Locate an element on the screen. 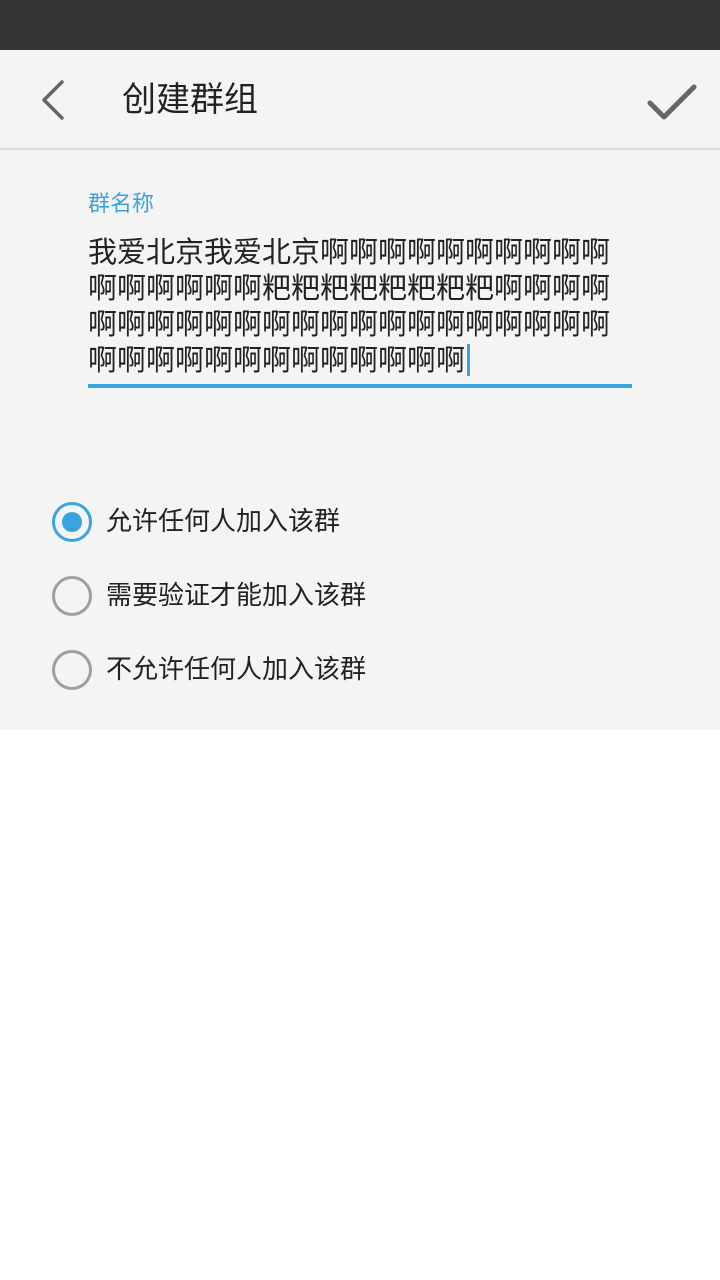  radio-option-require-verification: 需要验证才能加入该群 is located at coordinates (209, 596).